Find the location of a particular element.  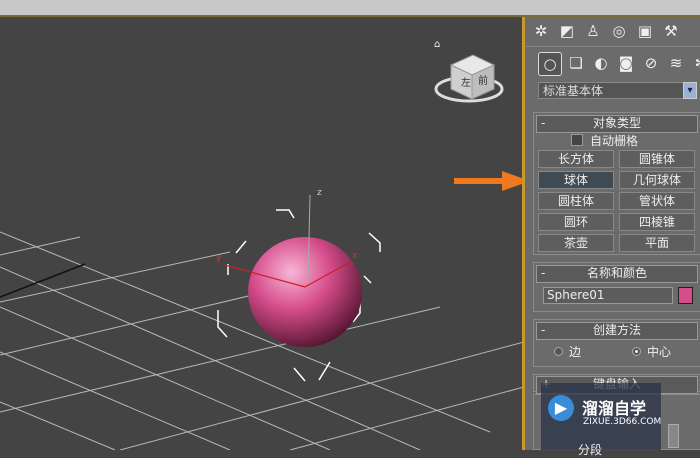

torus-button: 圆环 is located at coordinates (576, 222).